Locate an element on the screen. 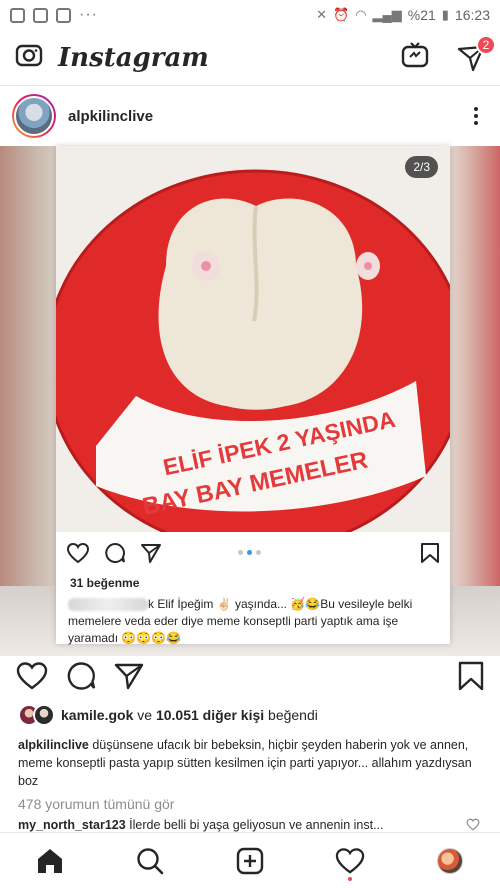 The image size is (500, 888). liked-by-suffix: beğendi is located at coordinates (291, 715).